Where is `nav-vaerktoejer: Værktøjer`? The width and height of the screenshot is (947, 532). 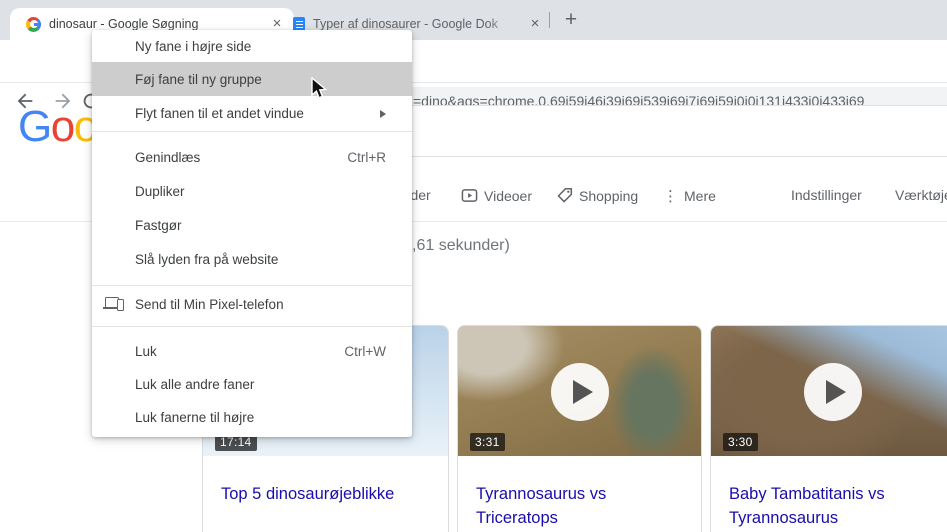
nav-vaerktoejer: Værktøjer is located at coordinates (921, 195).